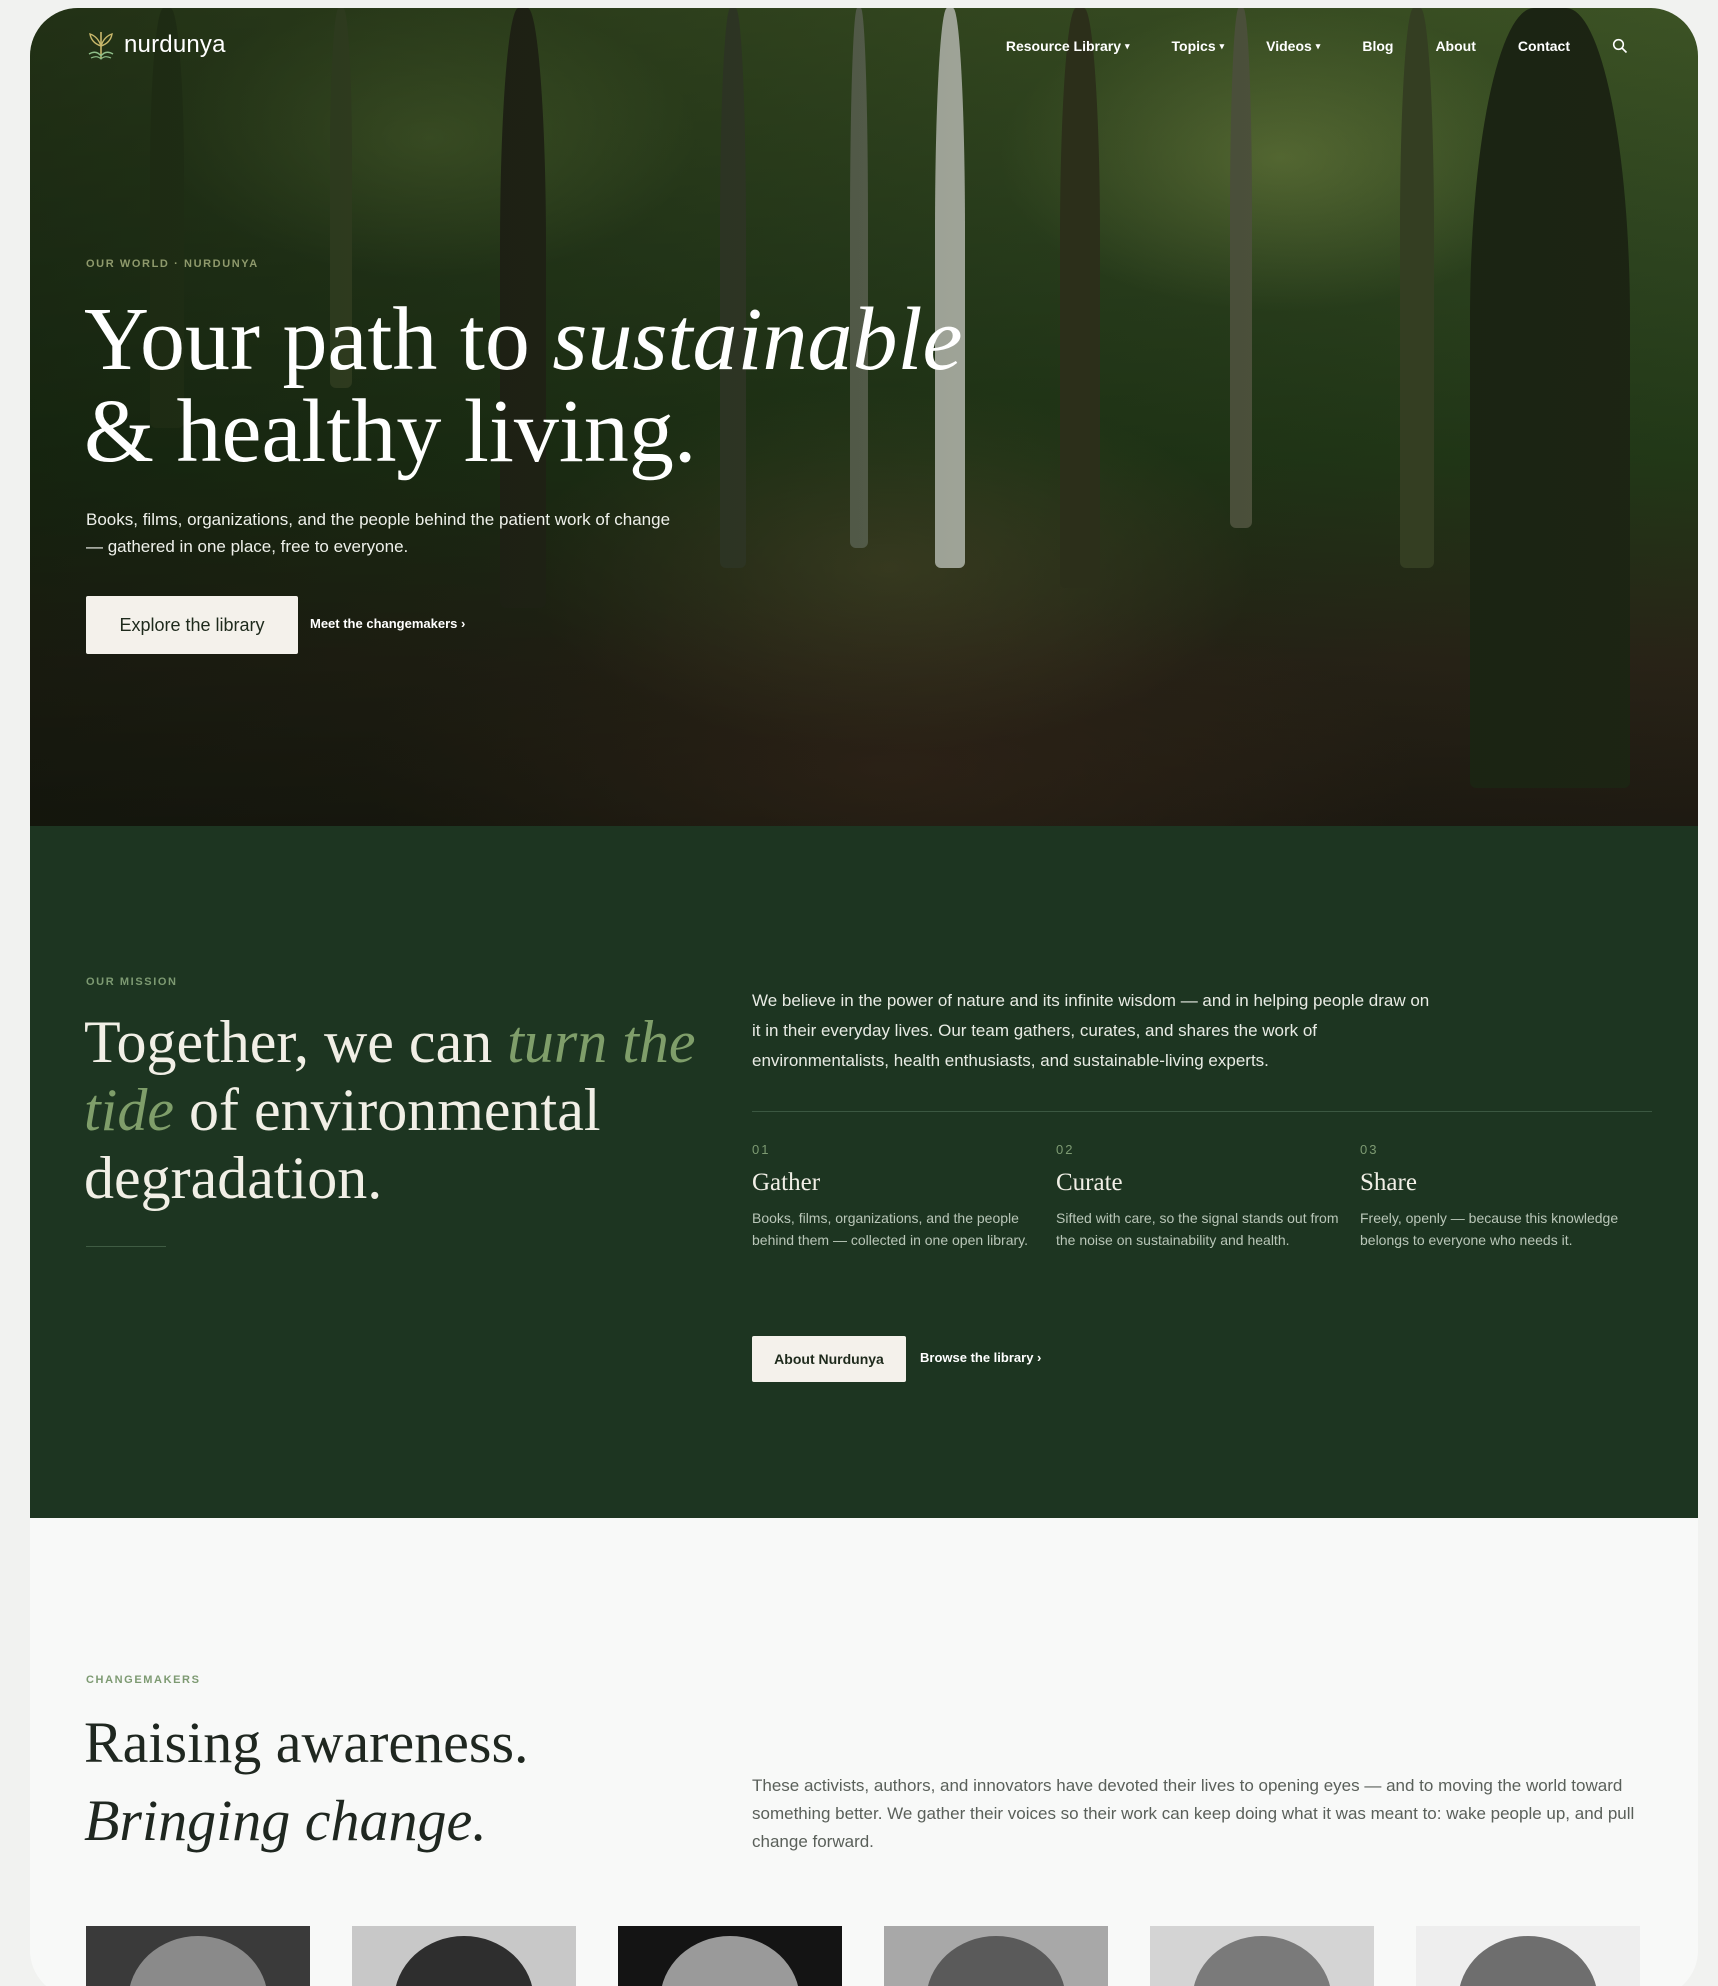 The image size is (1718, 1986). I want to click on step-title: Gather, so click(786, 1182).